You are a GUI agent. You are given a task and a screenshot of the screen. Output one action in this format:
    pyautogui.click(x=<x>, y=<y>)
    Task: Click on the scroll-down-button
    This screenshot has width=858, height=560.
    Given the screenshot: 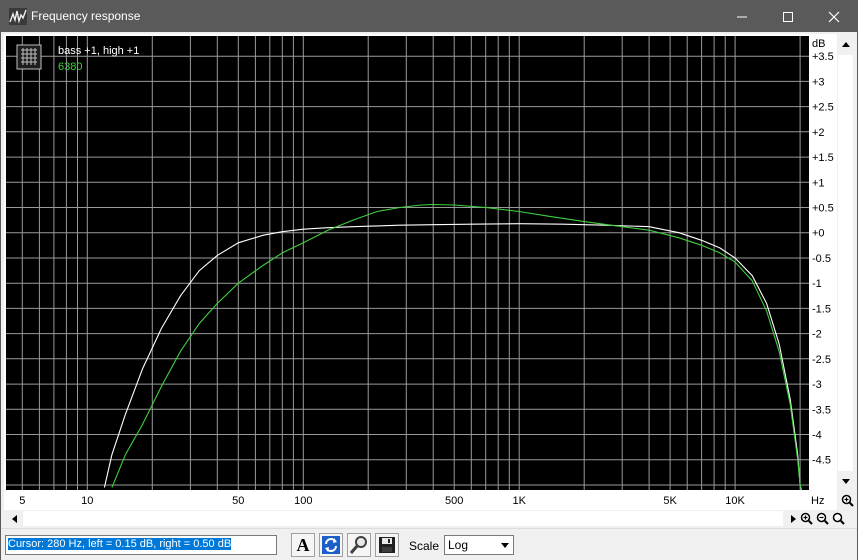 What is the action you would take?
    pyautogui.click(x=845, y=481)
    